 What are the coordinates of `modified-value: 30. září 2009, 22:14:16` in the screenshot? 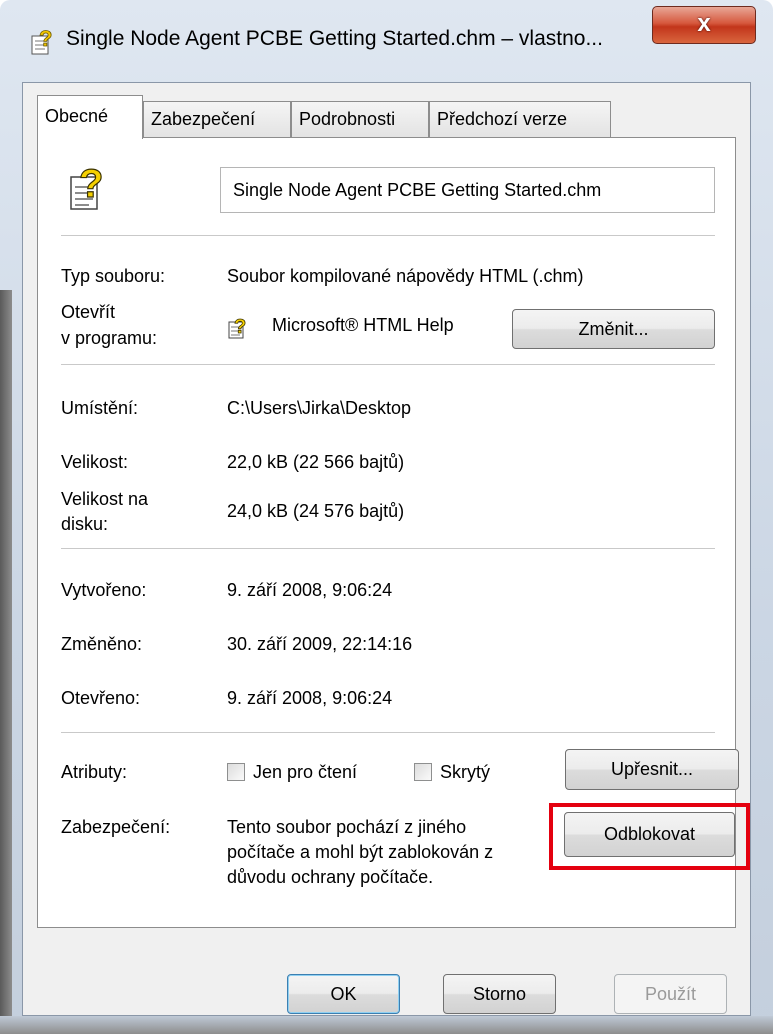 It's located at (320, 644).